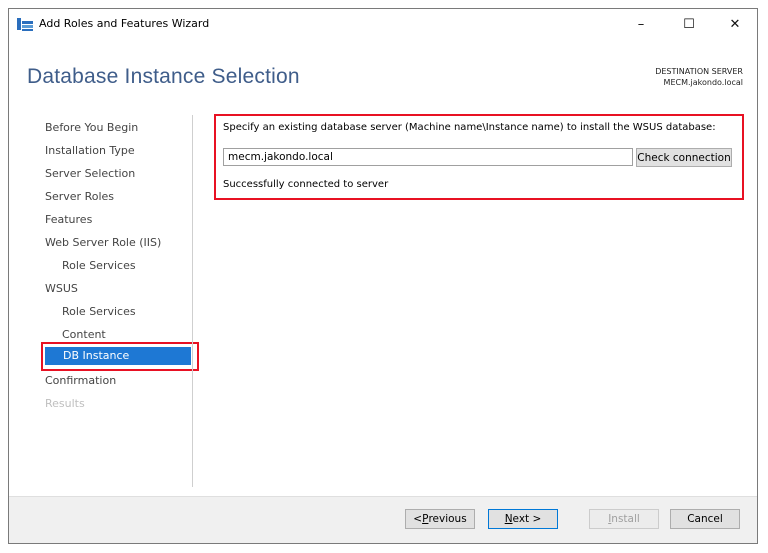 This screenshot has height=553, width=768. What do you see at coordinates (703, 82) in the screenshot?
I see `destination-server-name: MECM.jakondo.local` at bounding box center [703, 82].